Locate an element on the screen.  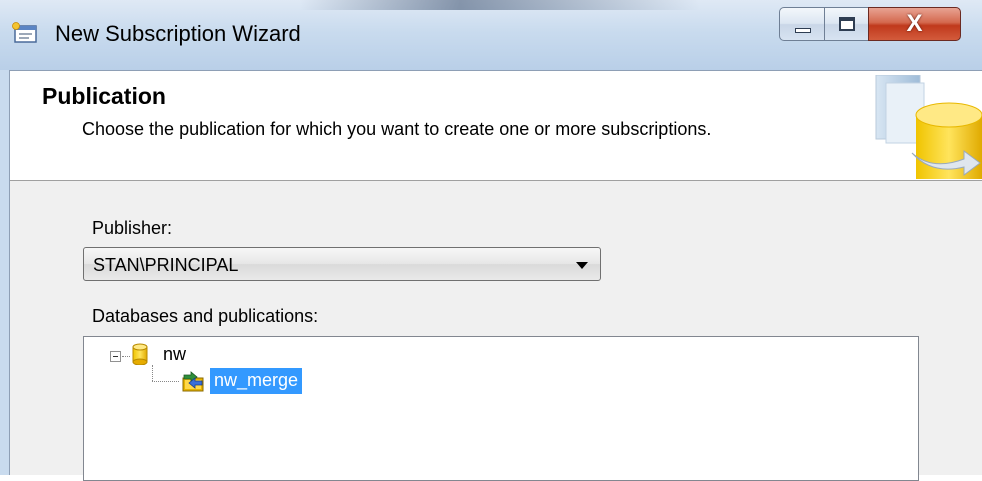
maximize-icon is located at coordinates (847, 24).